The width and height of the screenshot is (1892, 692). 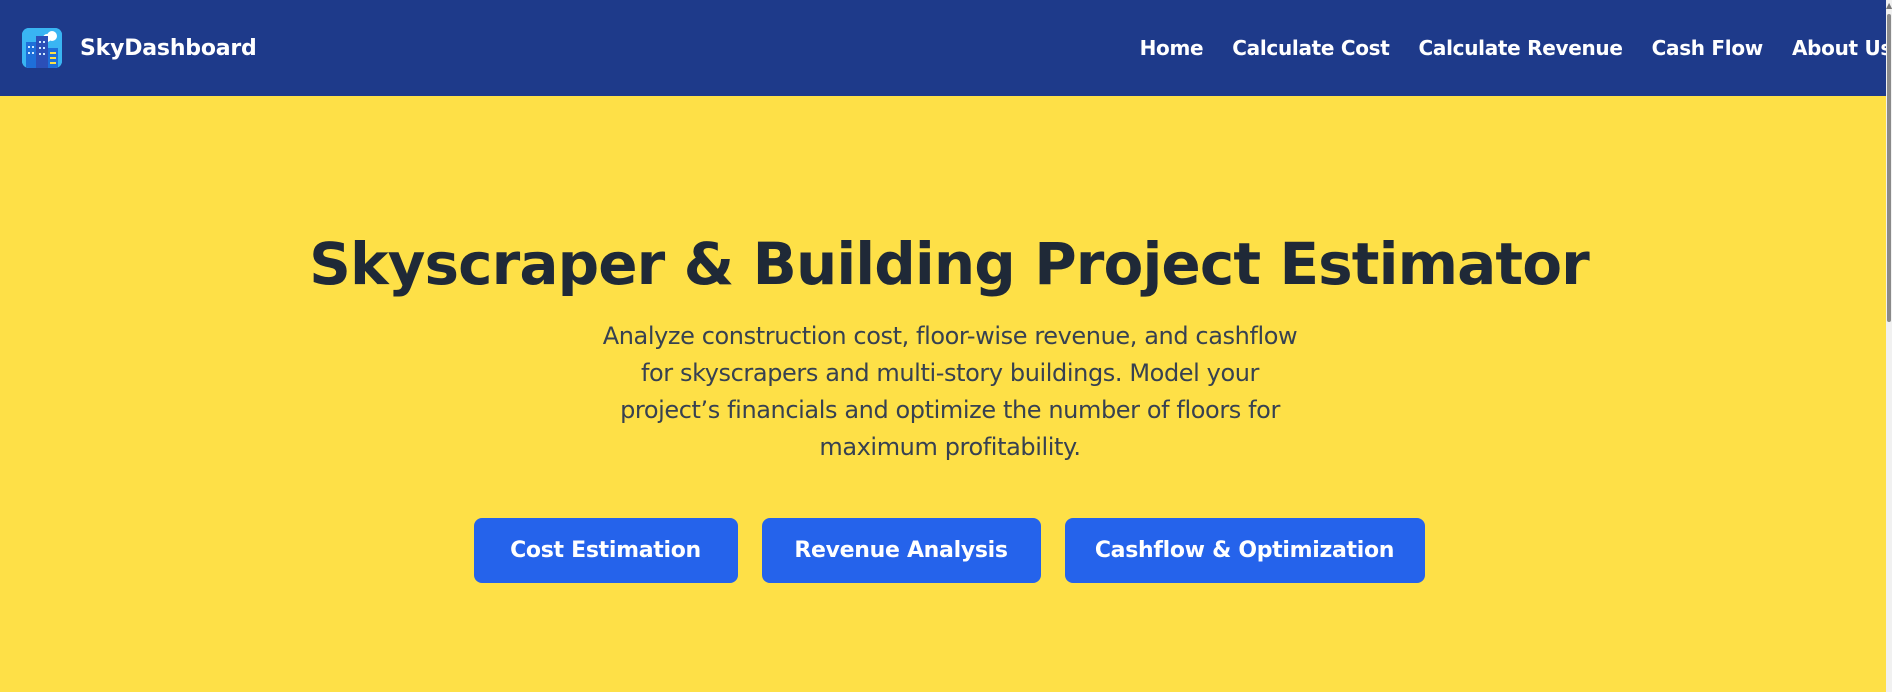 What do you see at coordinates (42, 48) in the screenshot?
I see `city-skyline-icon` at bounding box center [42, 48].